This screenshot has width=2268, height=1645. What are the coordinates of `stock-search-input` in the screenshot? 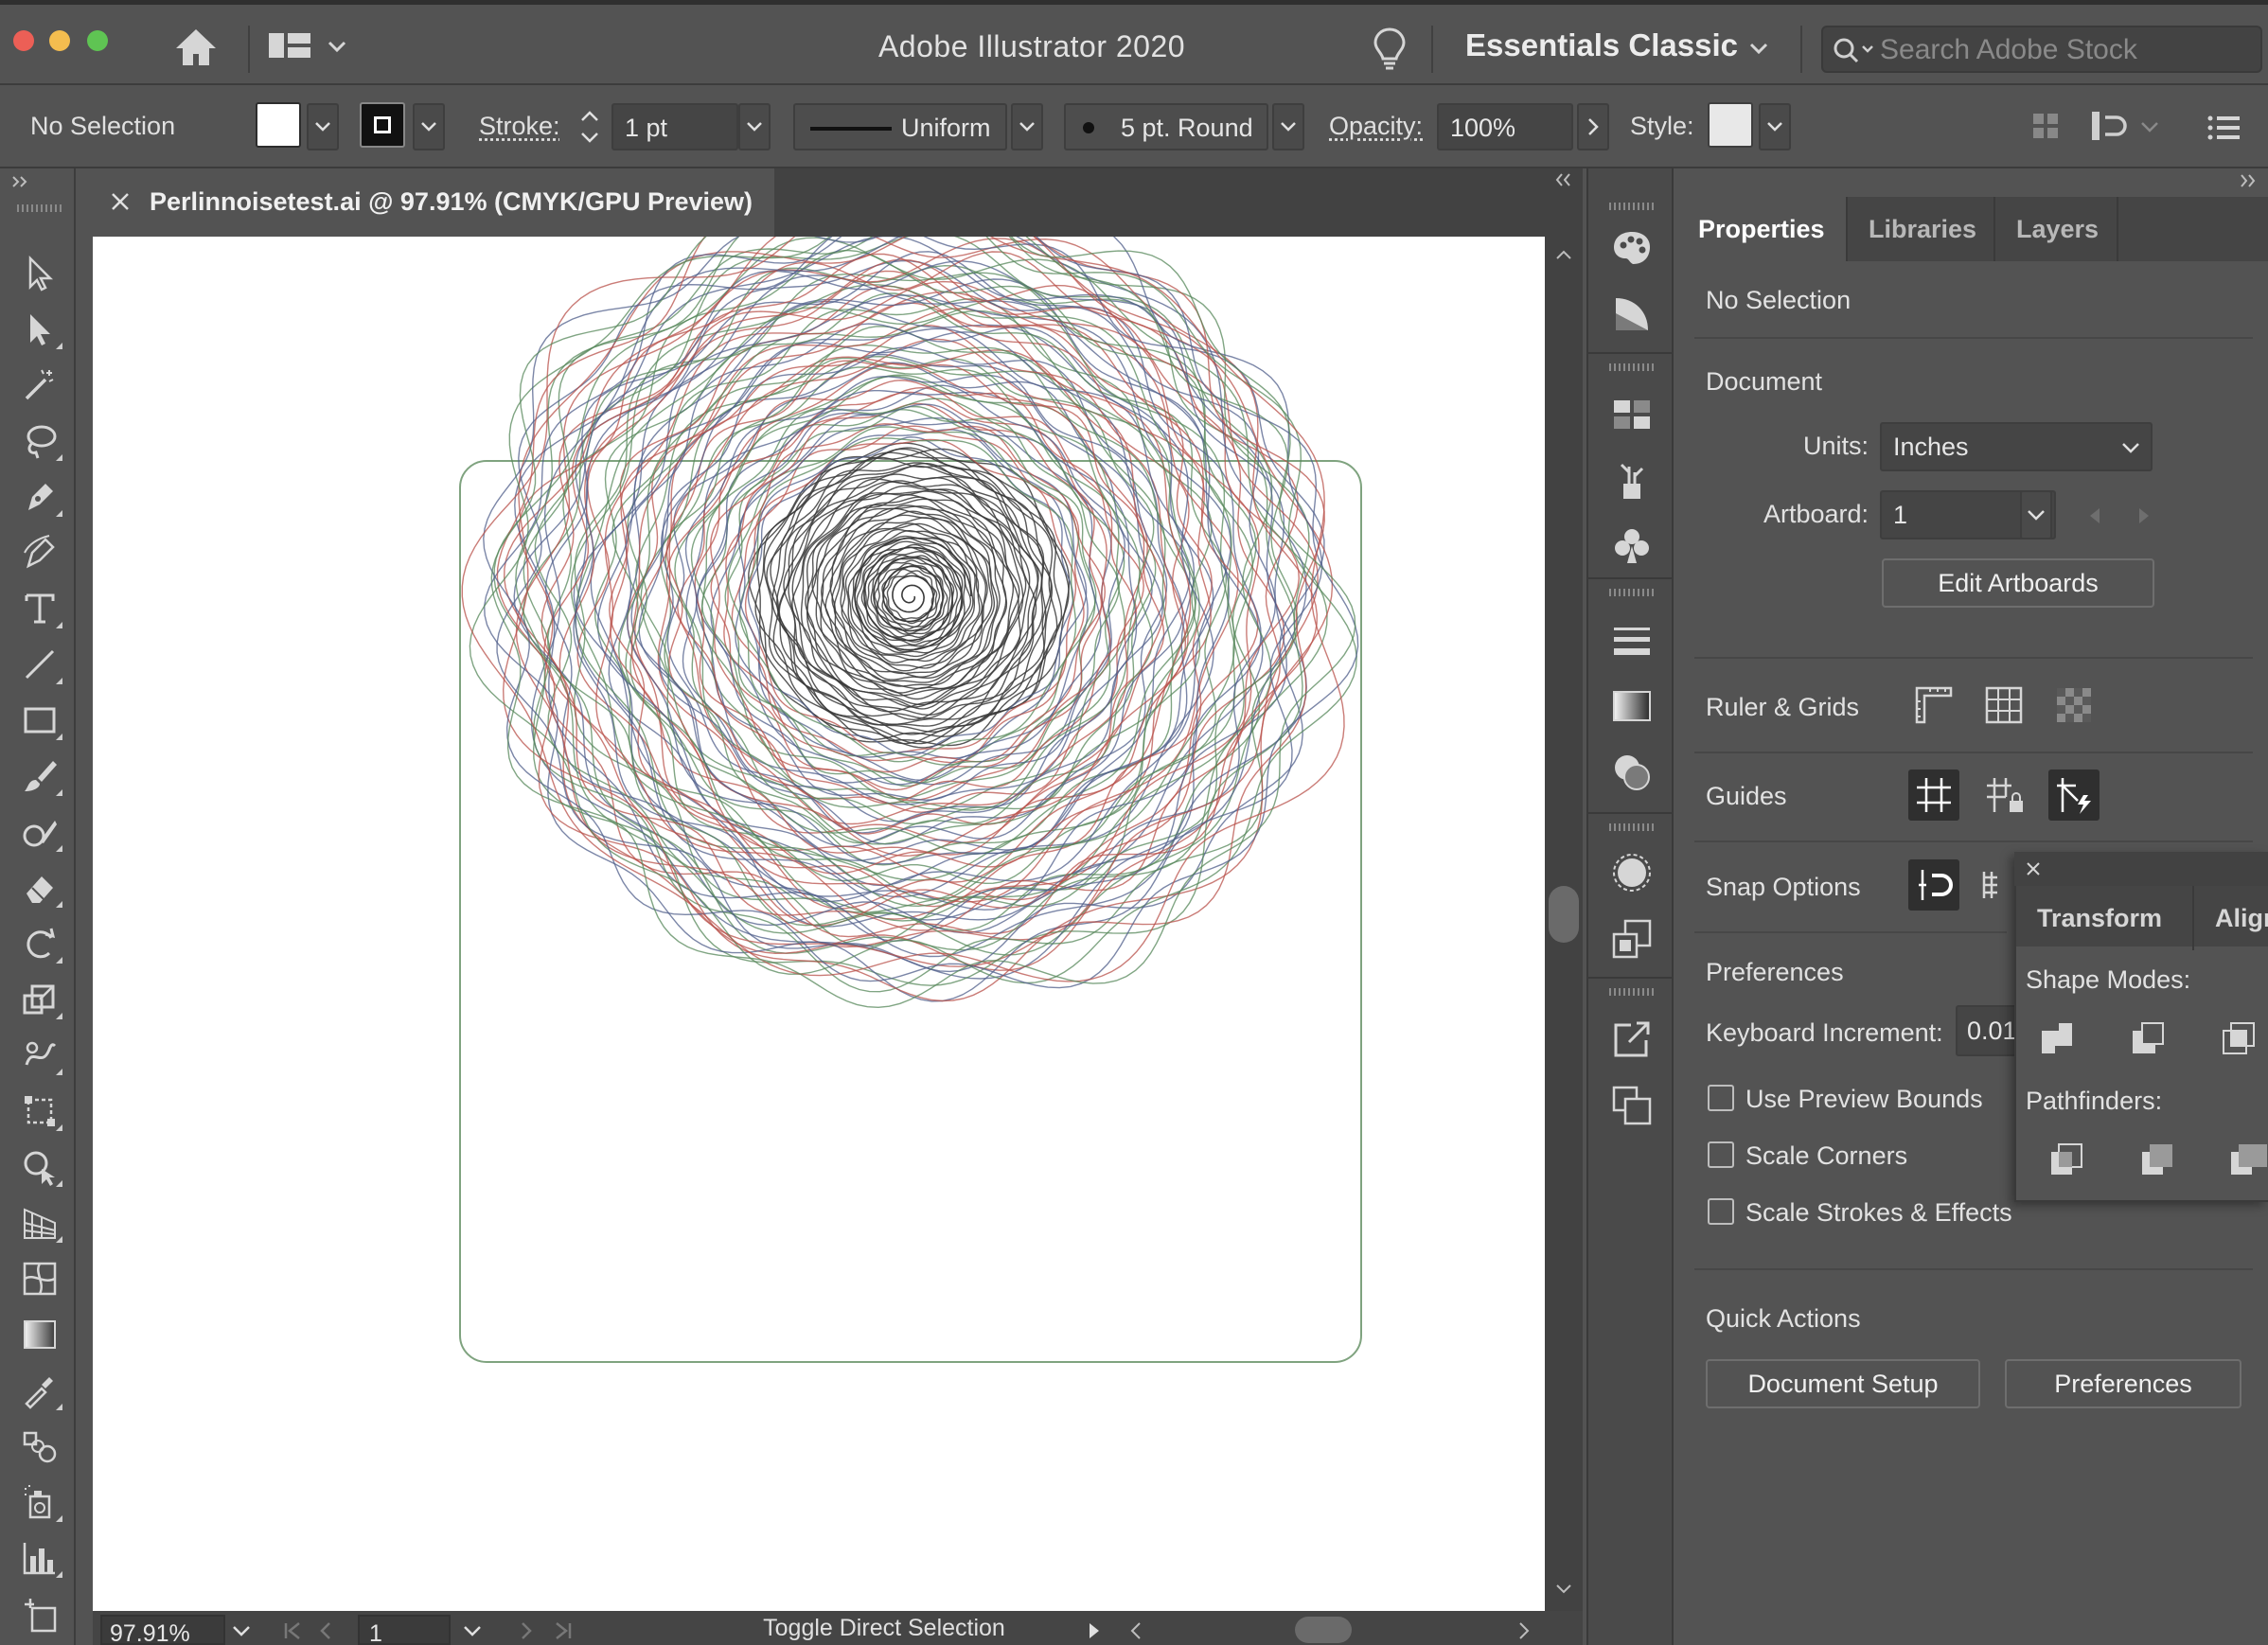 It's located at (2064, 50).